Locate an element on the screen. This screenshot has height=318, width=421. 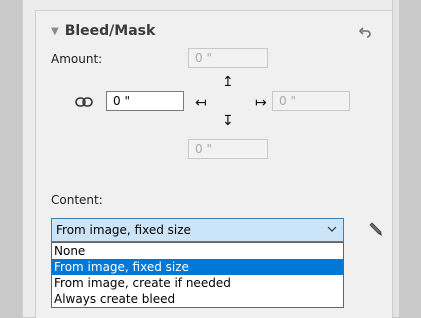
bleed-top-field: 0 " is located at coordinates (228, 58).